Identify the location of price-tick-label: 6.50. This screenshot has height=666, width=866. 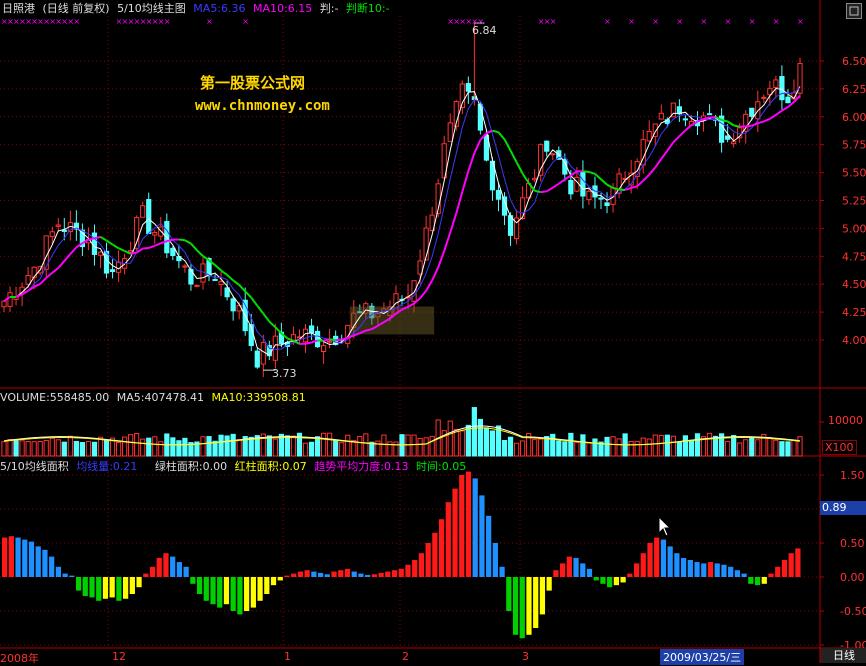
(854, 61).